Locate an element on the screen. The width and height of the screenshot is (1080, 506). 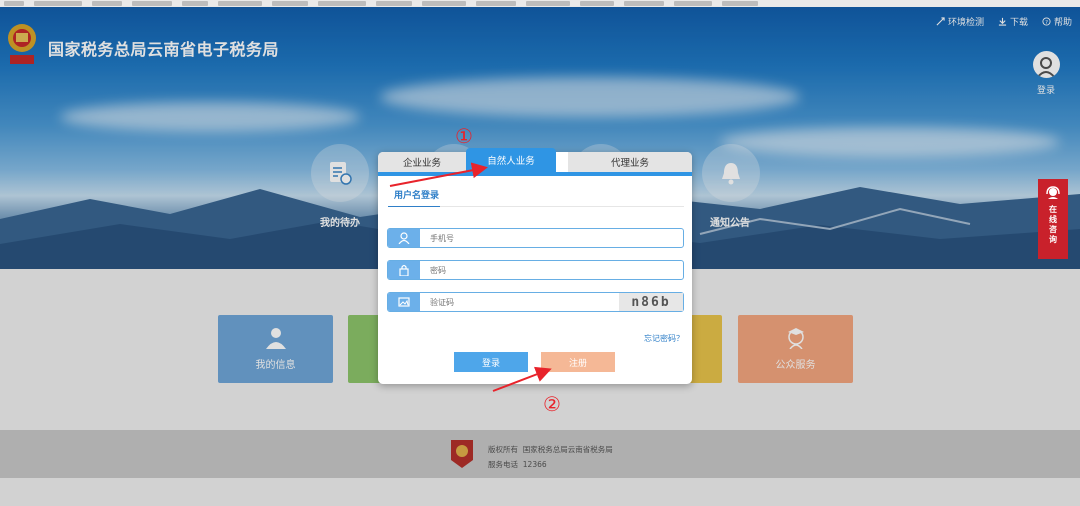
tab-enterprise: 企业业务 is located at coordinates (422, 162).